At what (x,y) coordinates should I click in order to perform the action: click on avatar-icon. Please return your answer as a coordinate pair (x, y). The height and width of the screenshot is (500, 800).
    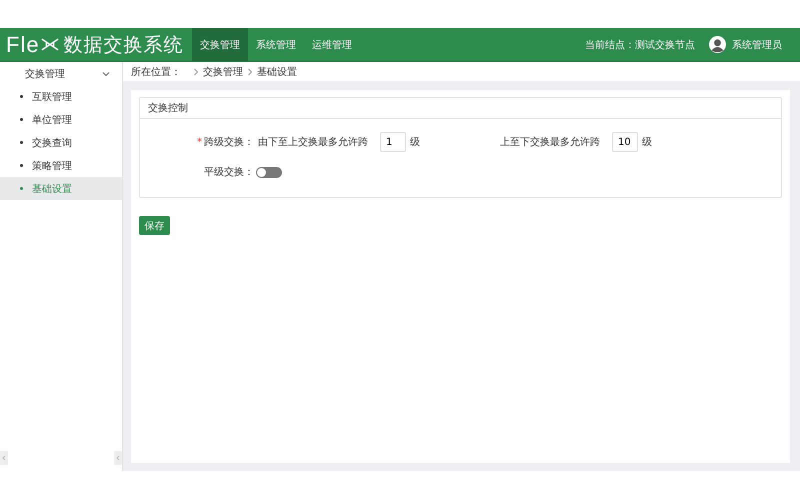
    Looking at the image, I should click on (717, 44).